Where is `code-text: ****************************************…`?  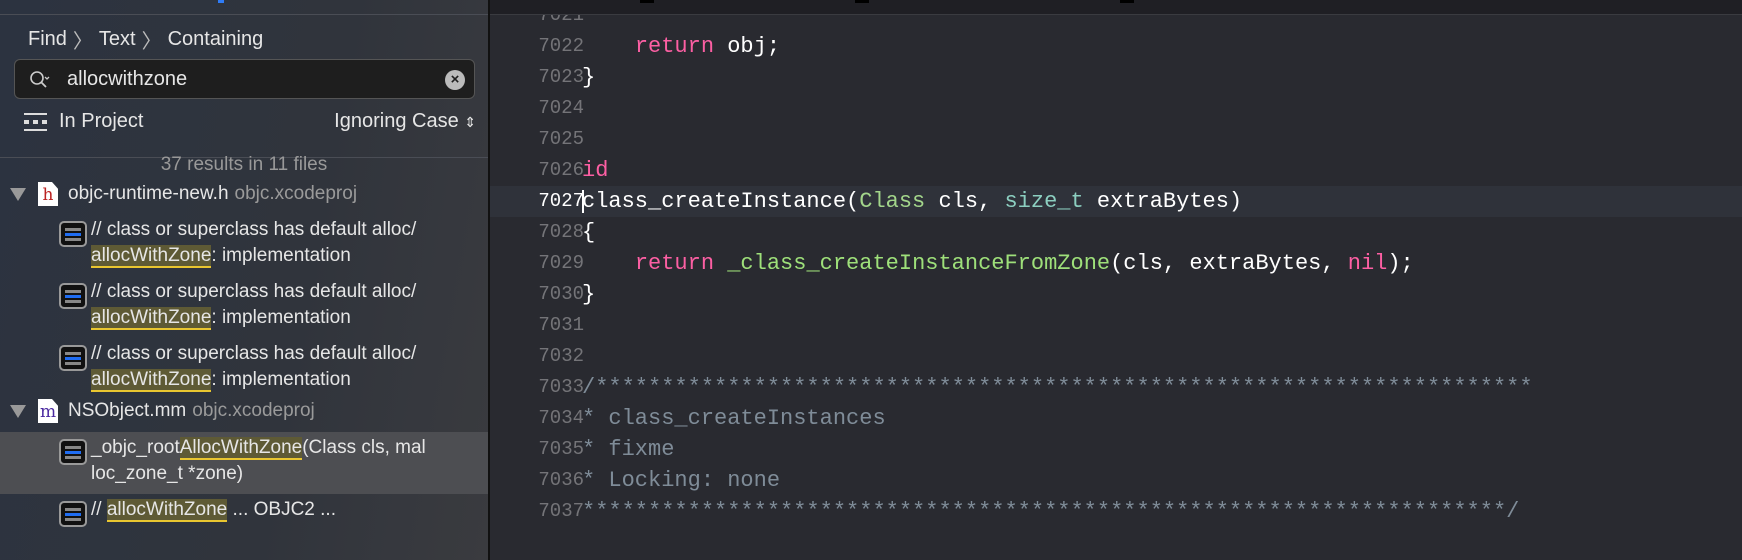 code-text: ****************************************… is located at coordinates (1050, 511).